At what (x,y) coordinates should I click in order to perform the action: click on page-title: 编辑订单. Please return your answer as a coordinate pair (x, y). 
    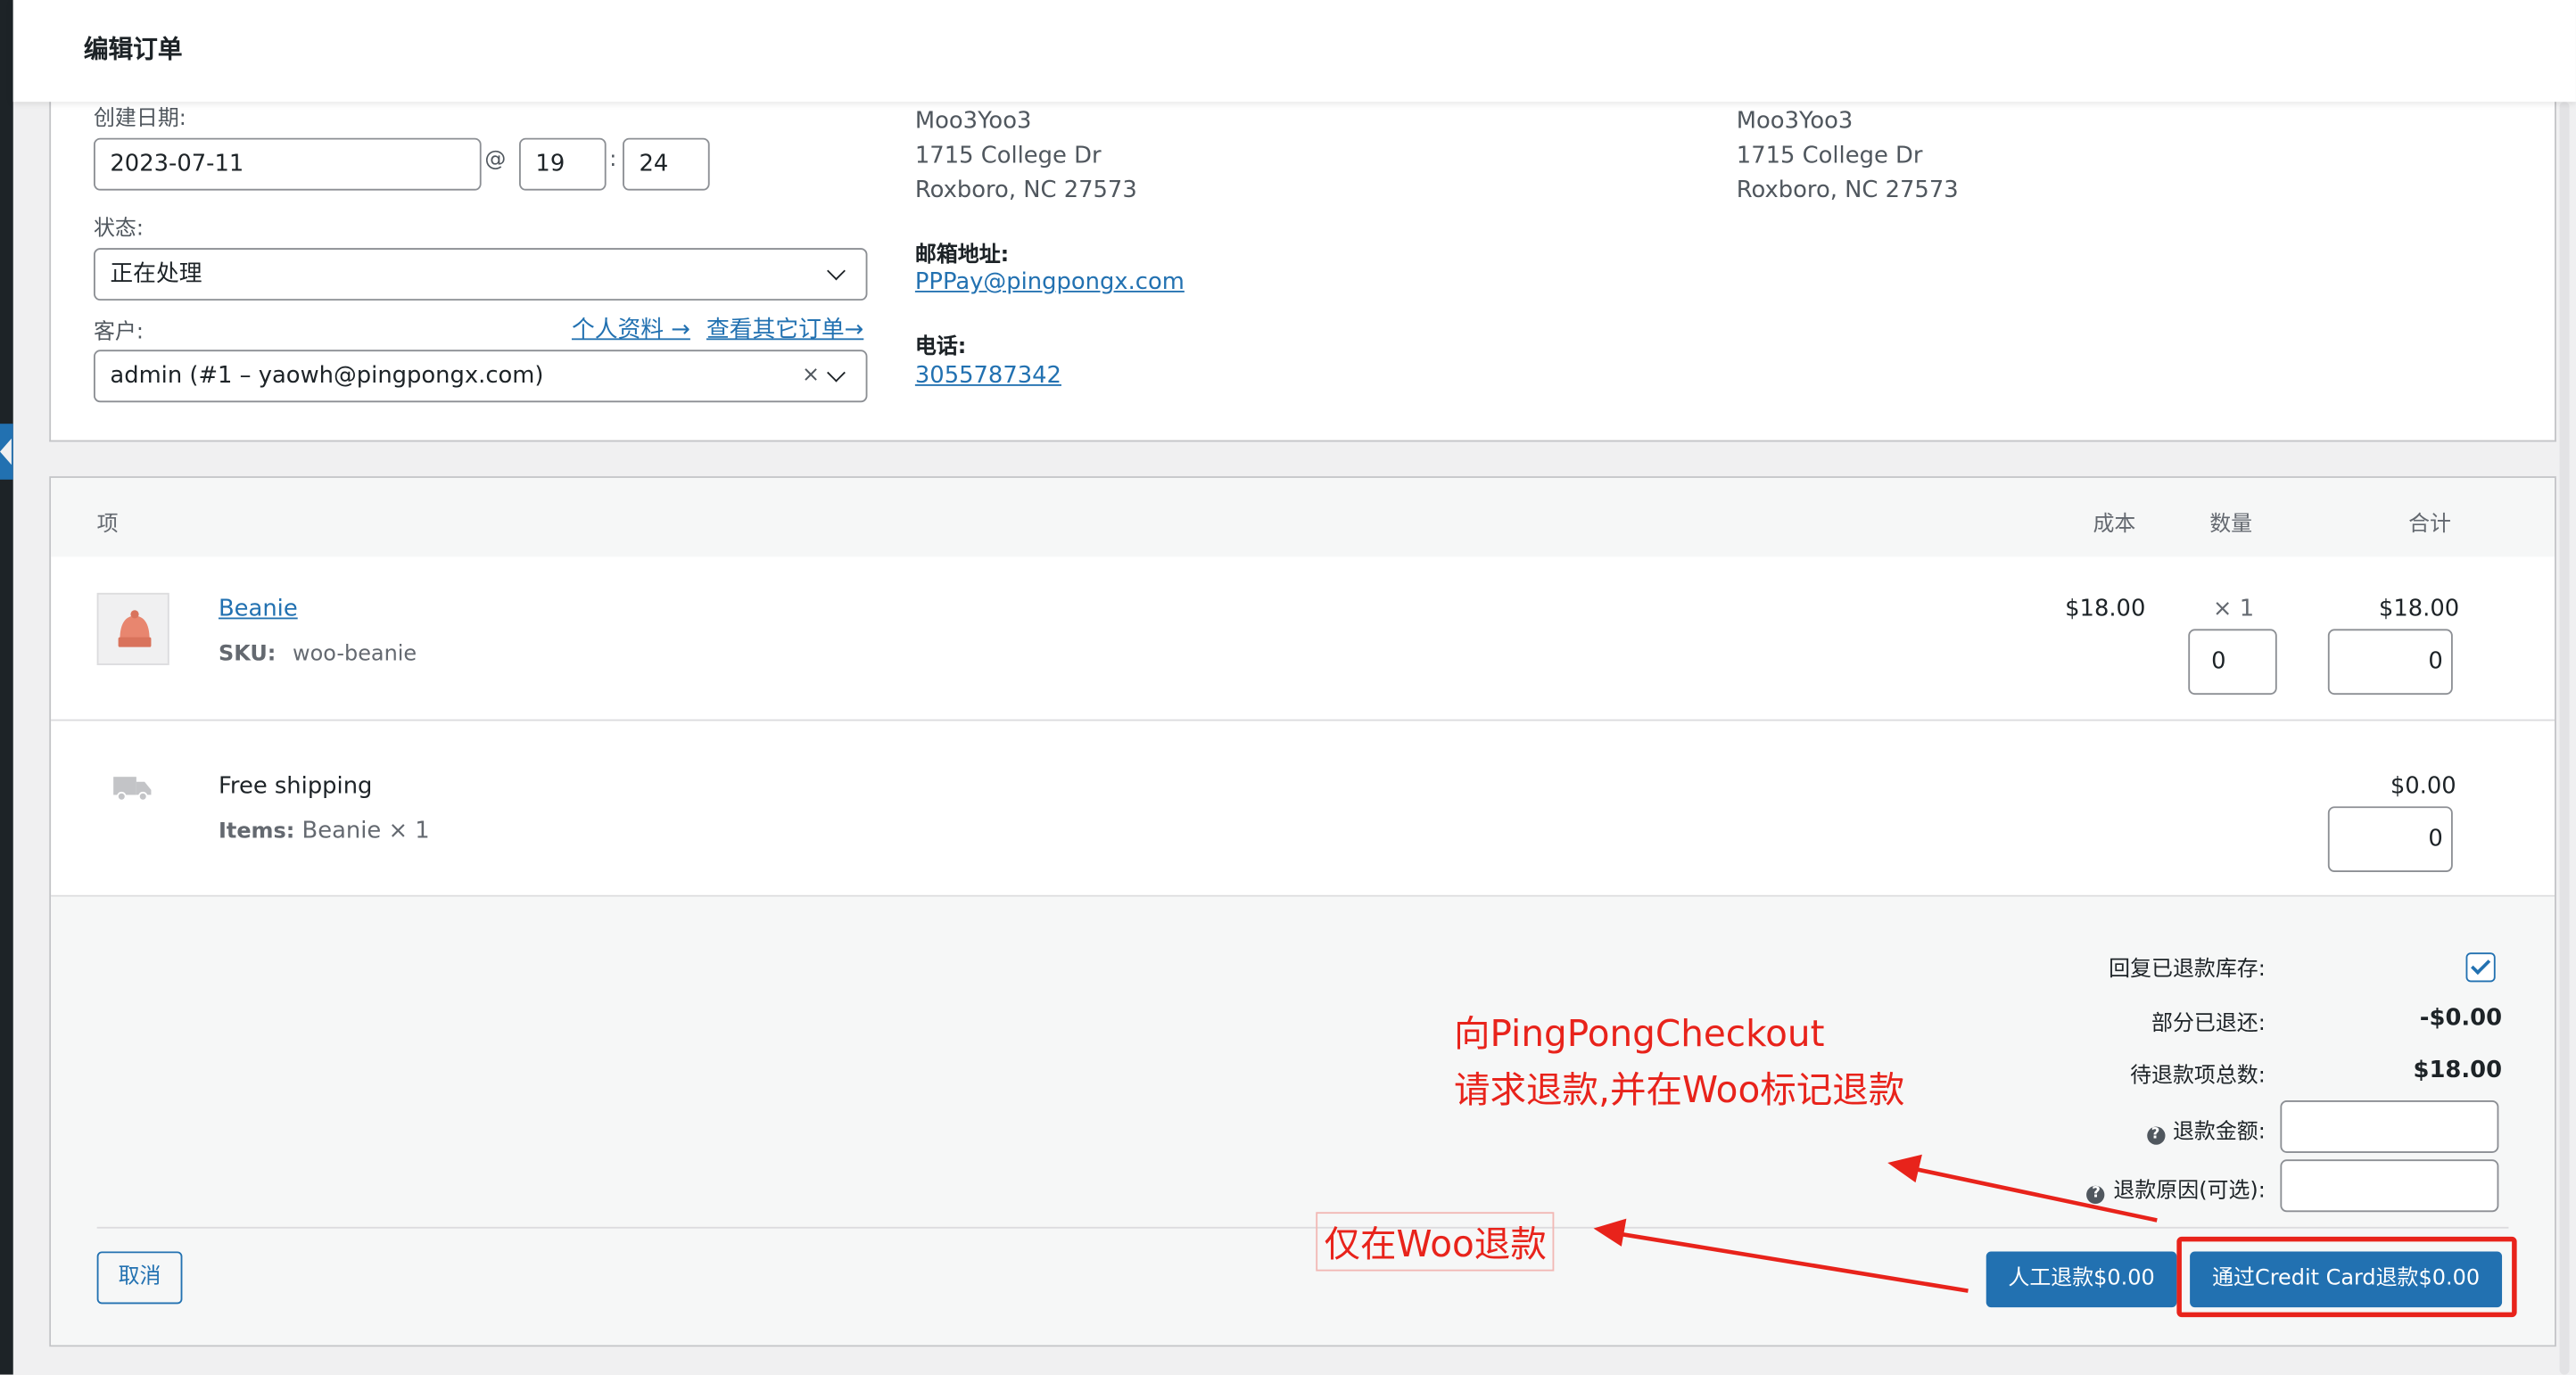
    Looking at the image, I should click on (133, 49).